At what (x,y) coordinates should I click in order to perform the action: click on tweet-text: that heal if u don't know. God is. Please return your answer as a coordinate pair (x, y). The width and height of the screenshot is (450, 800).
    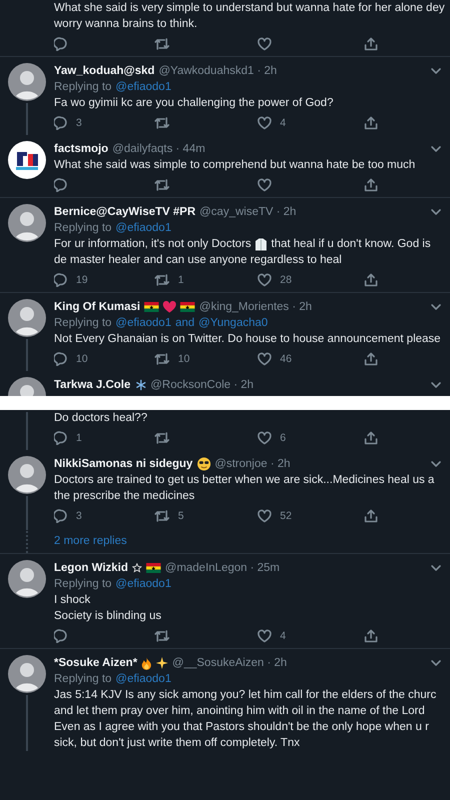
    Looking at the image, I should click on (351, 244).